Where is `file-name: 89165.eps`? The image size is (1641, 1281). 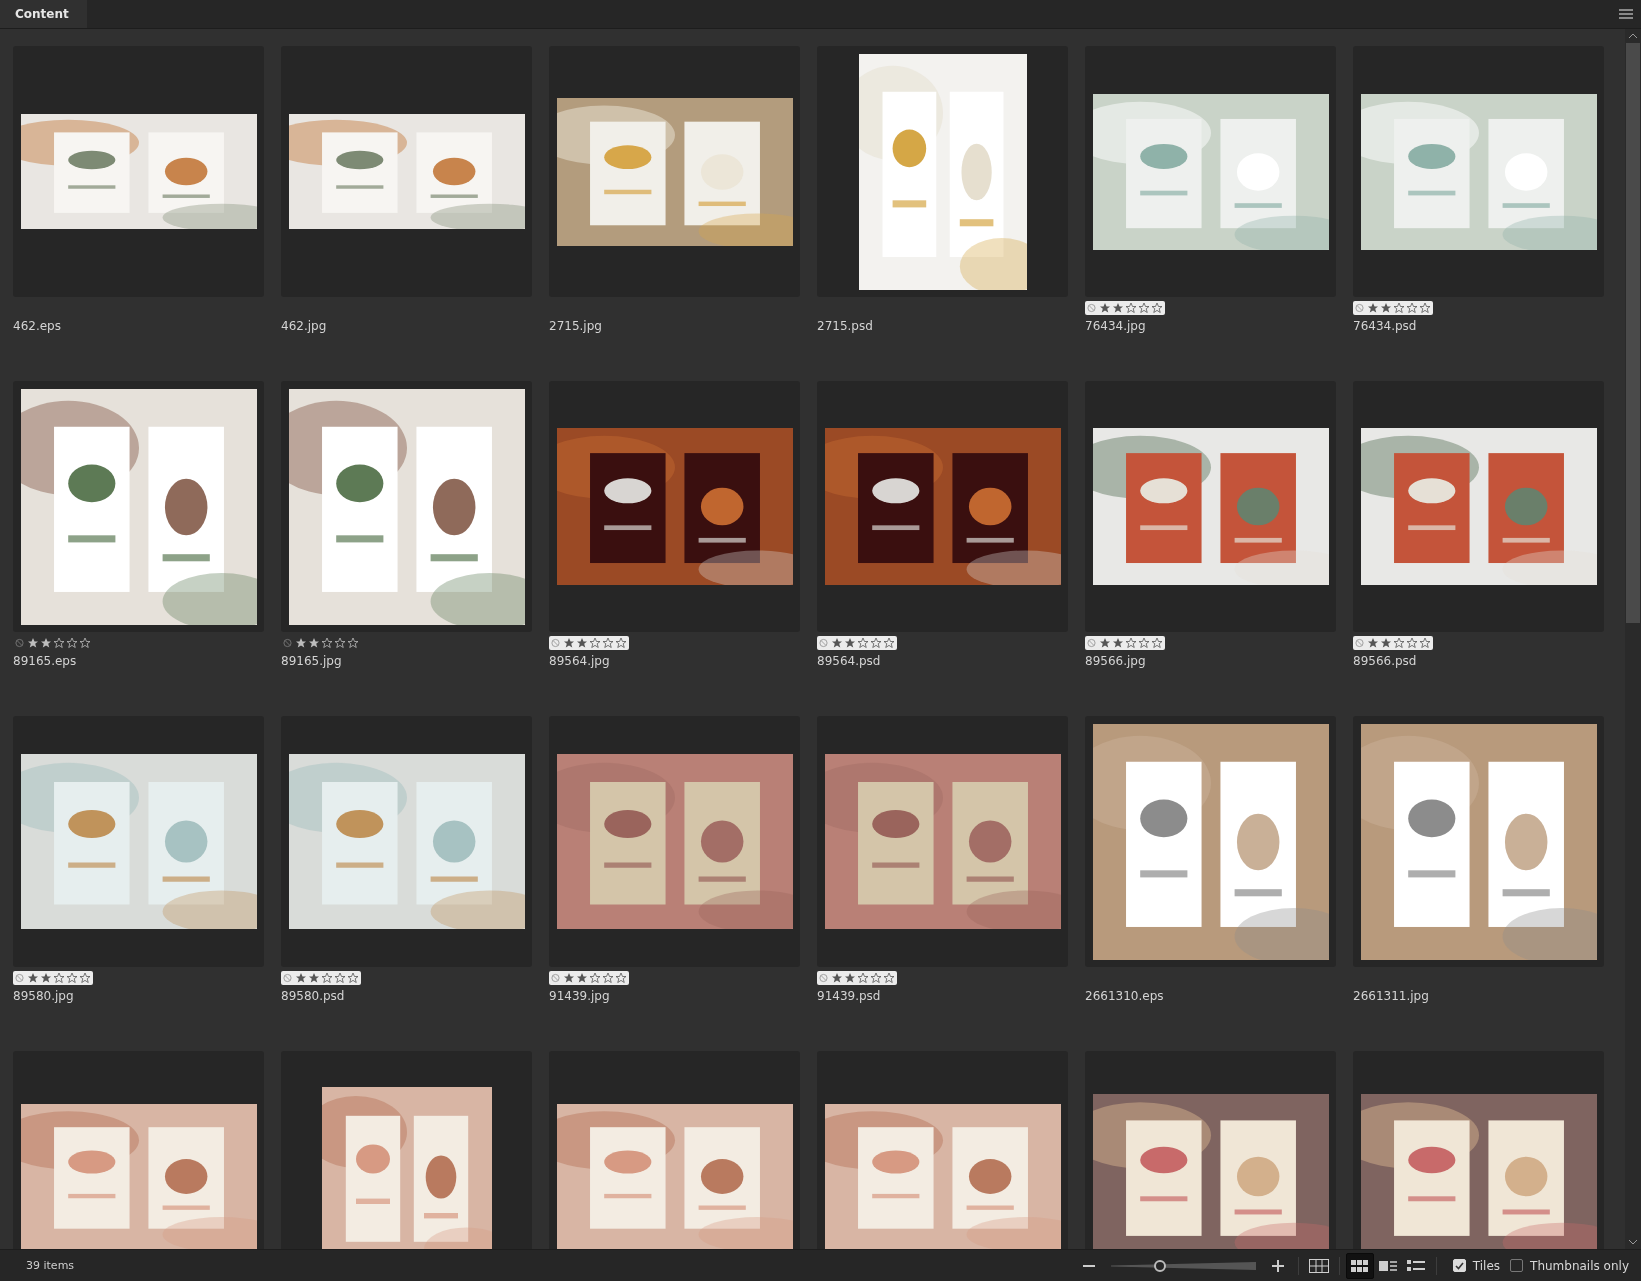 file-name: 89165.eps is located at coordinates (45, 661).